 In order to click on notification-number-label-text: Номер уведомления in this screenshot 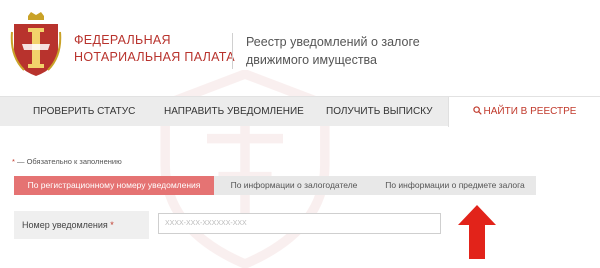, I will do `click(65, 225)`.